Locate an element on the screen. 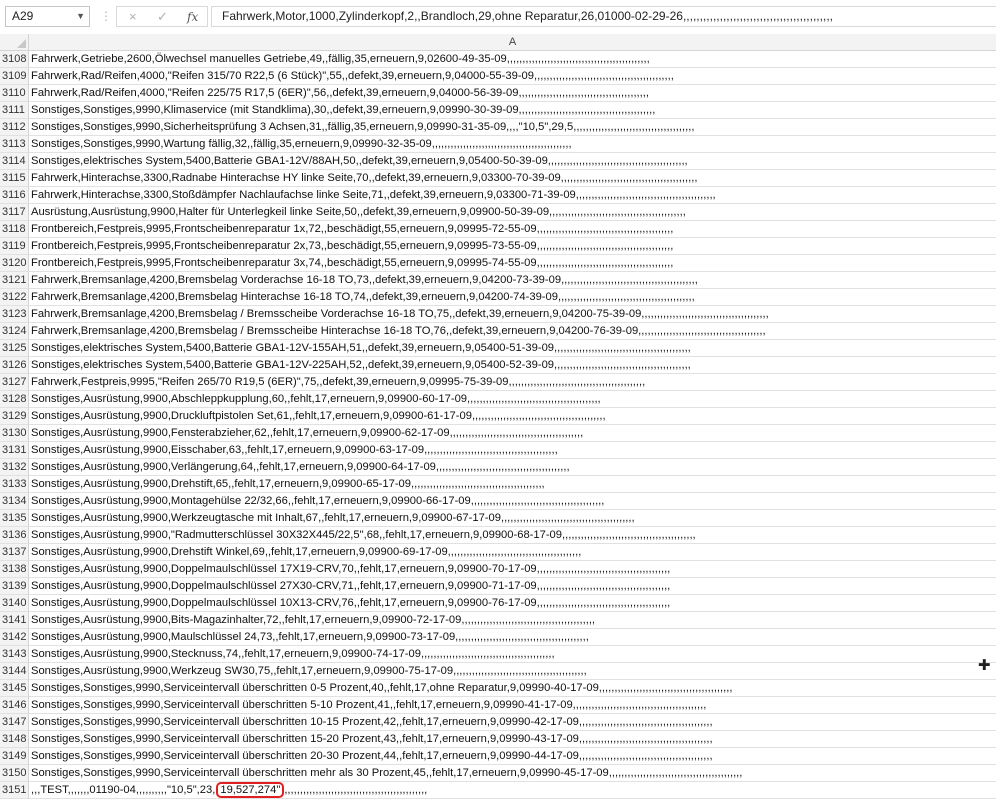 The height and width of the screenshot is (799, 996). row-number: 3135 is located at coordinates (14, 518).